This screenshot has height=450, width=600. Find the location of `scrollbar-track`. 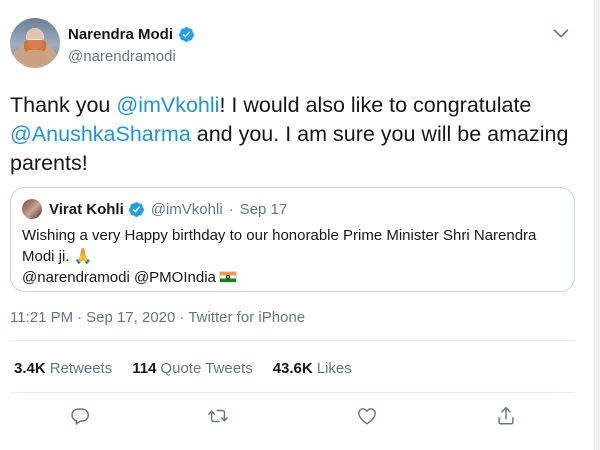

scrollbar-track is located at coordinates (597, 225).